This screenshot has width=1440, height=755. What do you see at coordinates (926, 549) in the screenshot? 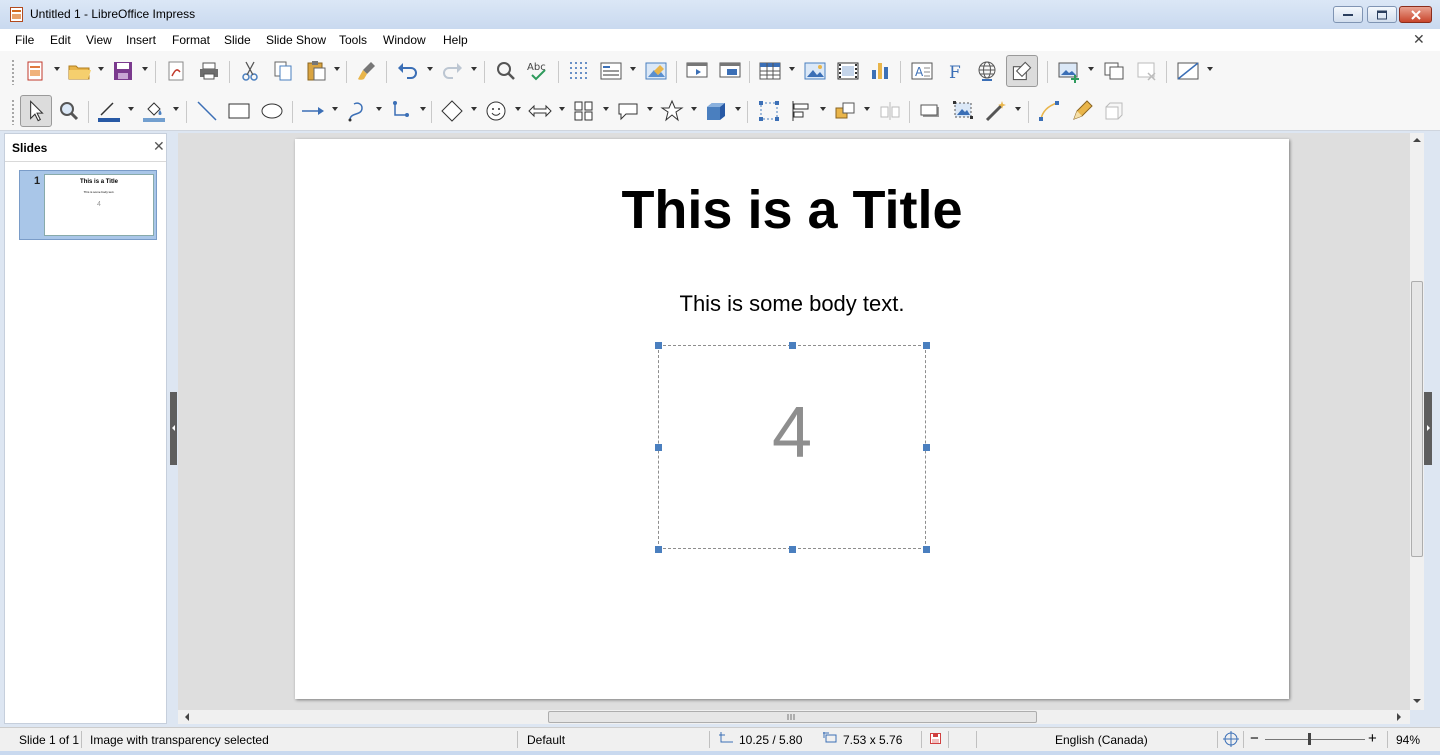
I see `resize-handle-bottom-right` at bounding box center [926, 549].